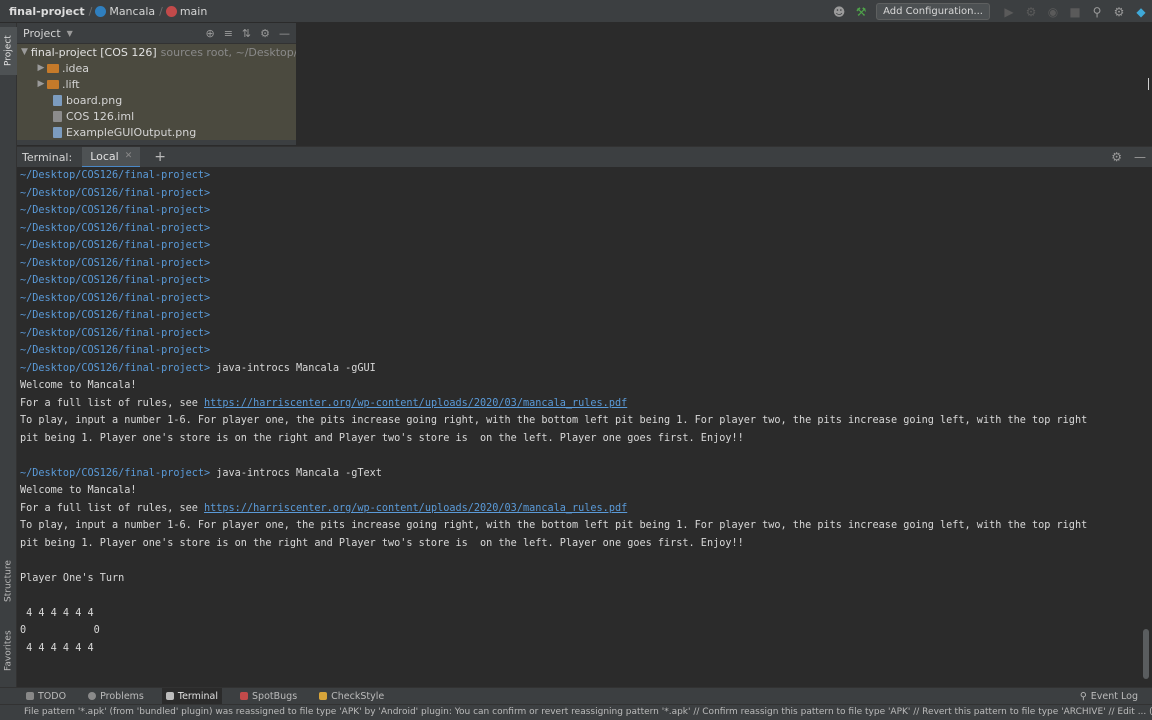  Describe the element at coordinates (1119, 12) in the screenshot. I see `settings-gear-icon: ⚙` at that location.